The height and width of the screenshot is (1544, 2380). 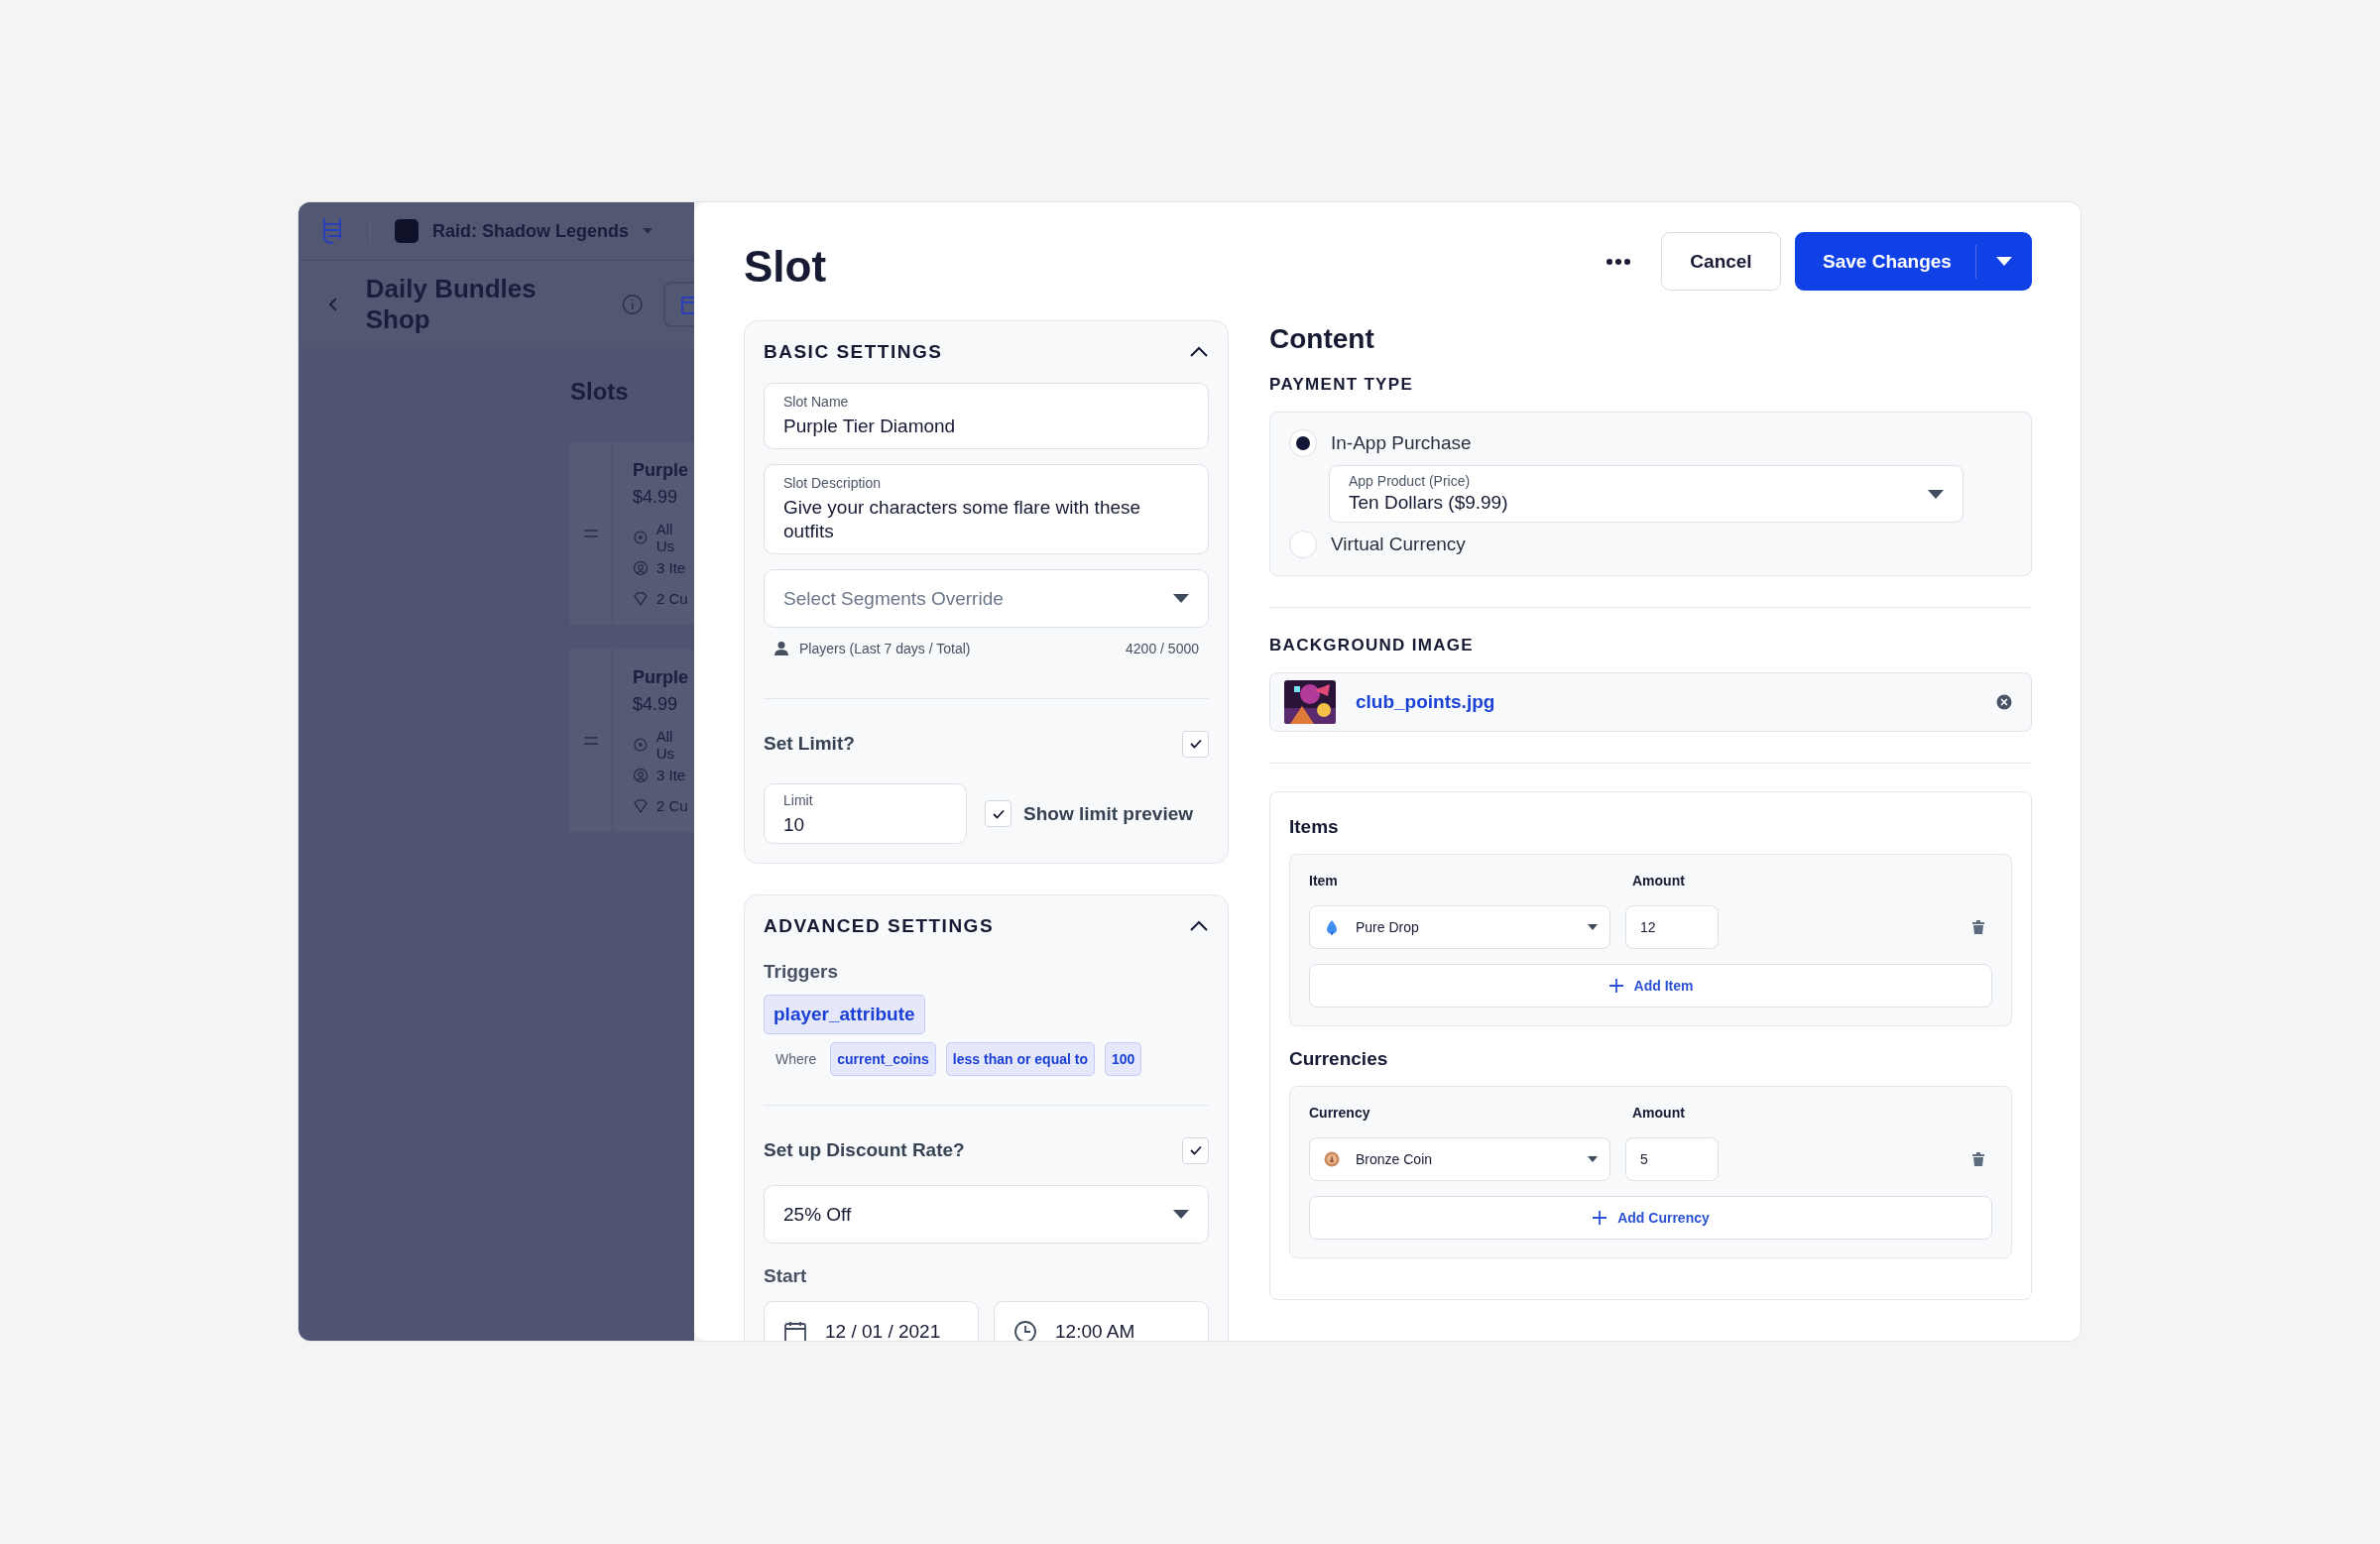 What do you see at coordinates (865, 813) in the screenshot?
I see `number-field: Limit 10` at bounding box center [865, 813].